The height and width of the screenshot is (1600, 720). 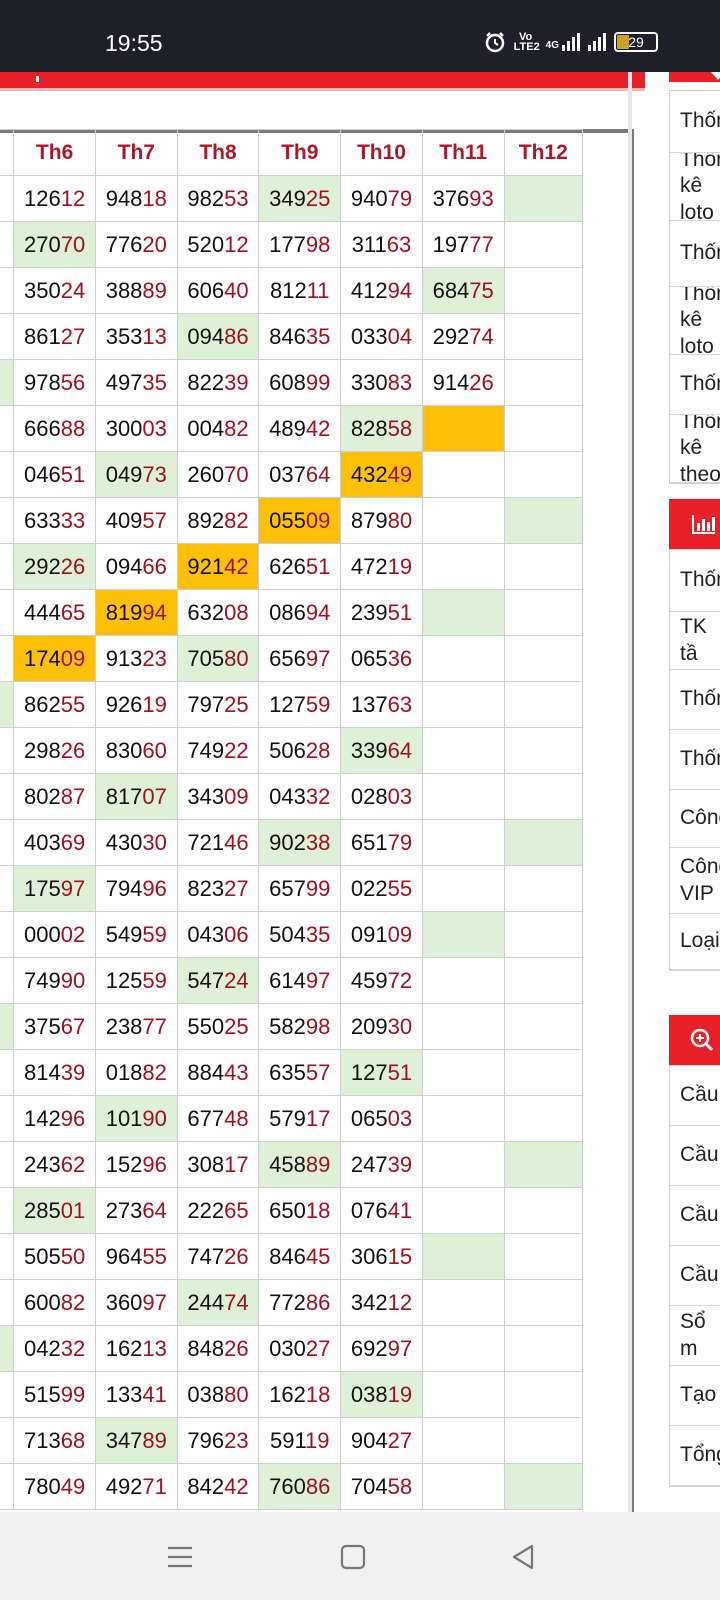 I want to click on table-cell: 84635, so click(x=300, y=336).